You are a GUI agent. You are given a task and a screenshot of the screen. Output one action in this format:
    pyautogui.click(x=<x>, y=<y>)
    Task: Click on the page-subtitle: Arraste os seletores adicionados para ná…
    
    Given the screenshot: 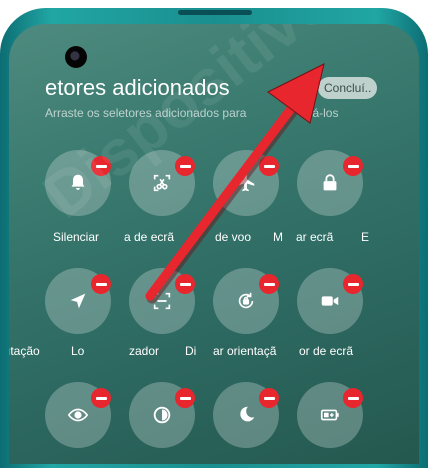 What is the action you would take?
    pyautogui.click(x=191, y=113)
    